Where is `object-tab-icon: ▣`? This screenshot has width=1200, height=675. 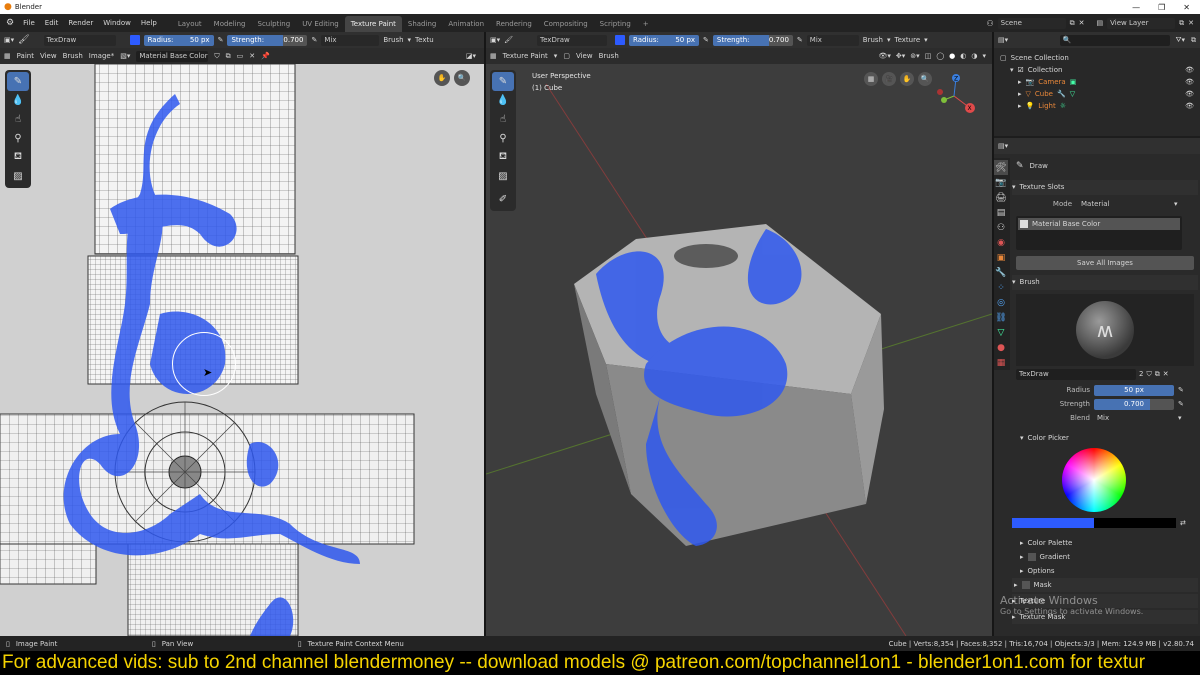 object-tab-icon: ▣ is located at coordinates (1001, 257).